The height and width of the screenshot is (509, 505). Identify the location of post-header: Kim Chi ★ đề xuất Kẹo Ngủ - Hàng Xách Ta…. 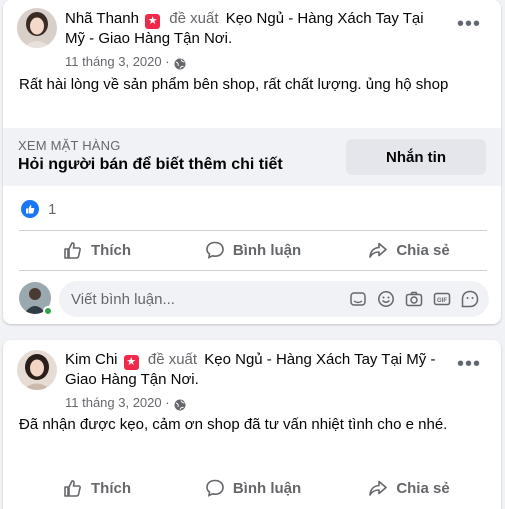
(252, 375).